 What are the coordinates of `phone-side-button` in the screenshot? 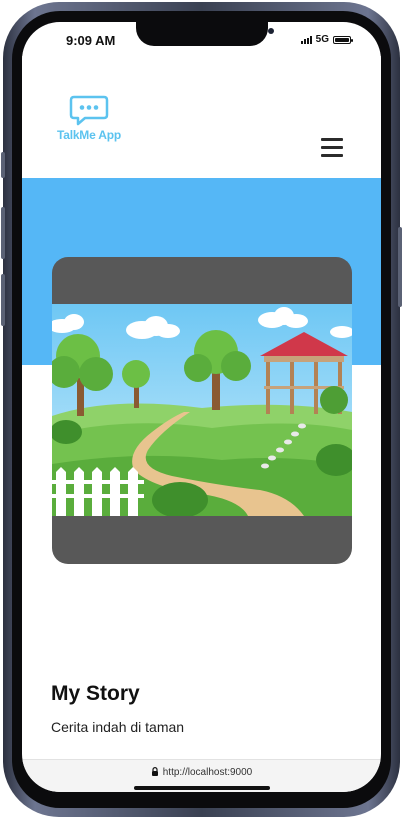 It's located at (3, 165).